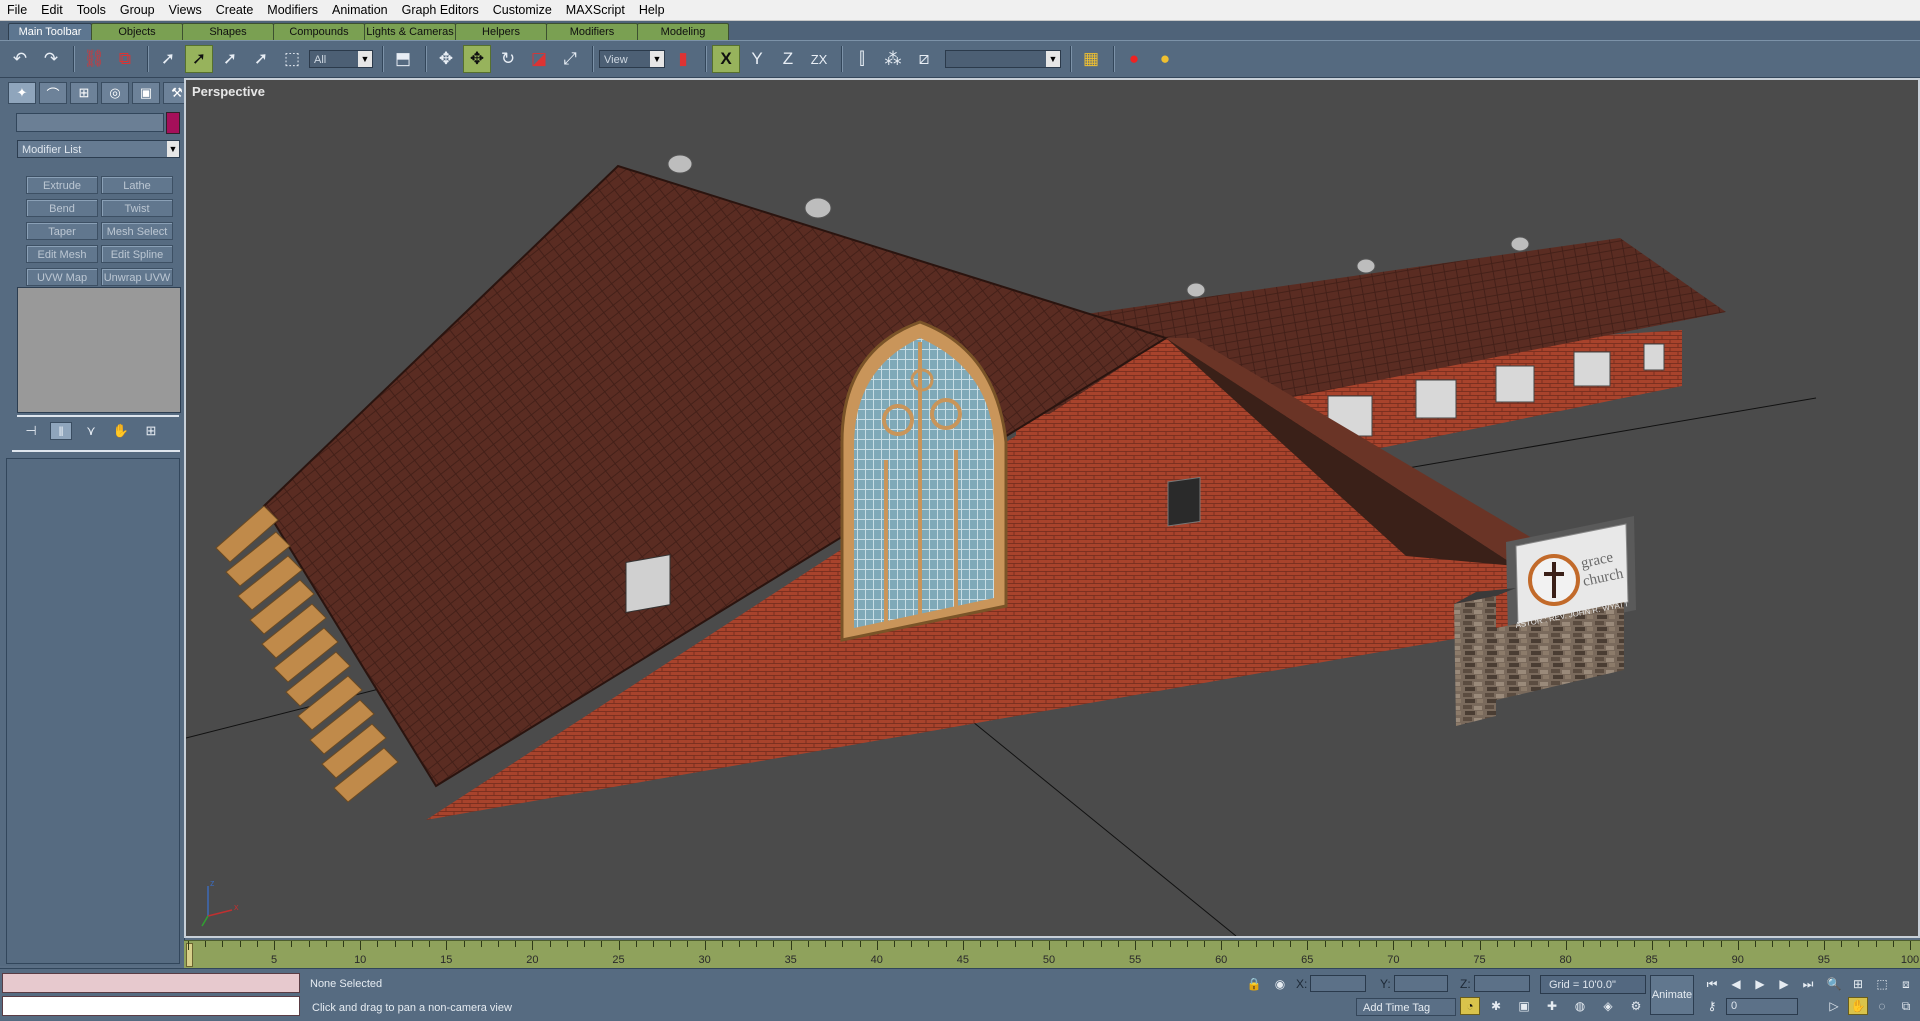  What do you see at coordinates (61, 431) in the screenshot?
I see `show-end-result-icon: ‖` at bounding box center [61, 431].